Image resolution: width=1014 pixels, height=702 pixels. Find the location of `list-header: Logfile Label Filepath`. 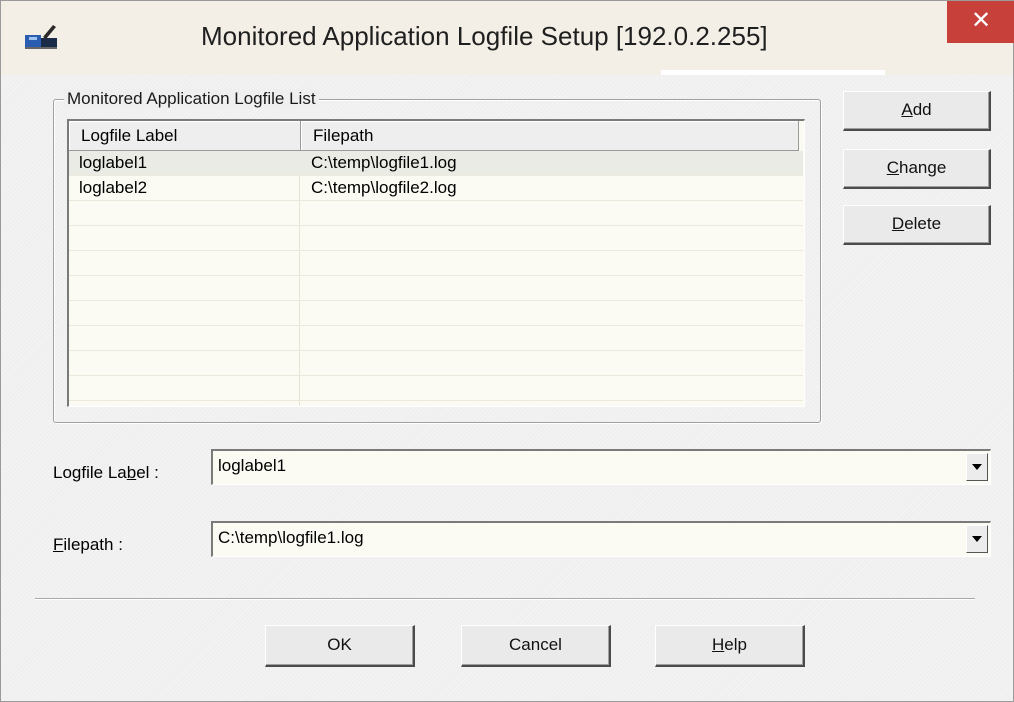

list-header: Logfile Label Filepath is located at coordinates (436, 136).